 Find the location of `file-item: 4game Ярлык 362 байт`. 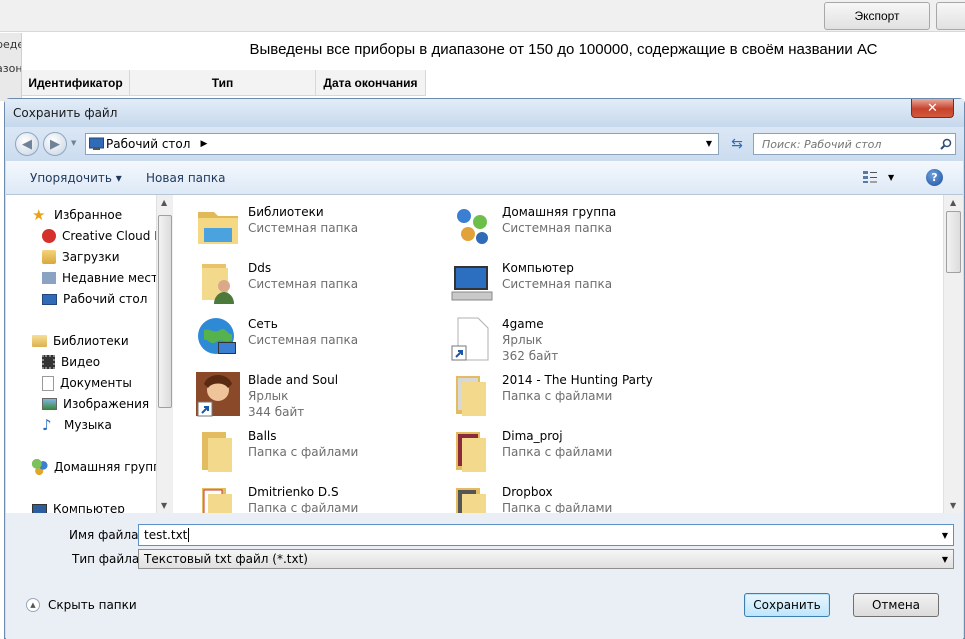

file-item: 4game Ярлык 362 байт is located at coordinates (553, 338).